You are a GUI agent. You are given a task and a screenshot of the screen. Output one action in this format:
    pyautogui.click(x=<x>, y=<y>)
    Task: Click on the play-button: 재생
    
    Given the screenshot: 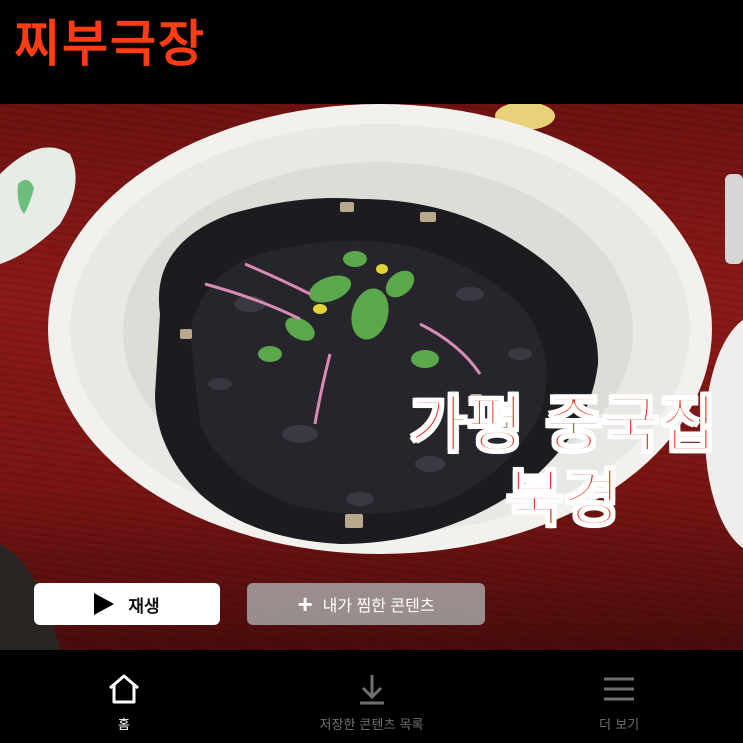 What is the action you would take?
    pyautogui.click(x=127, y=604)
    